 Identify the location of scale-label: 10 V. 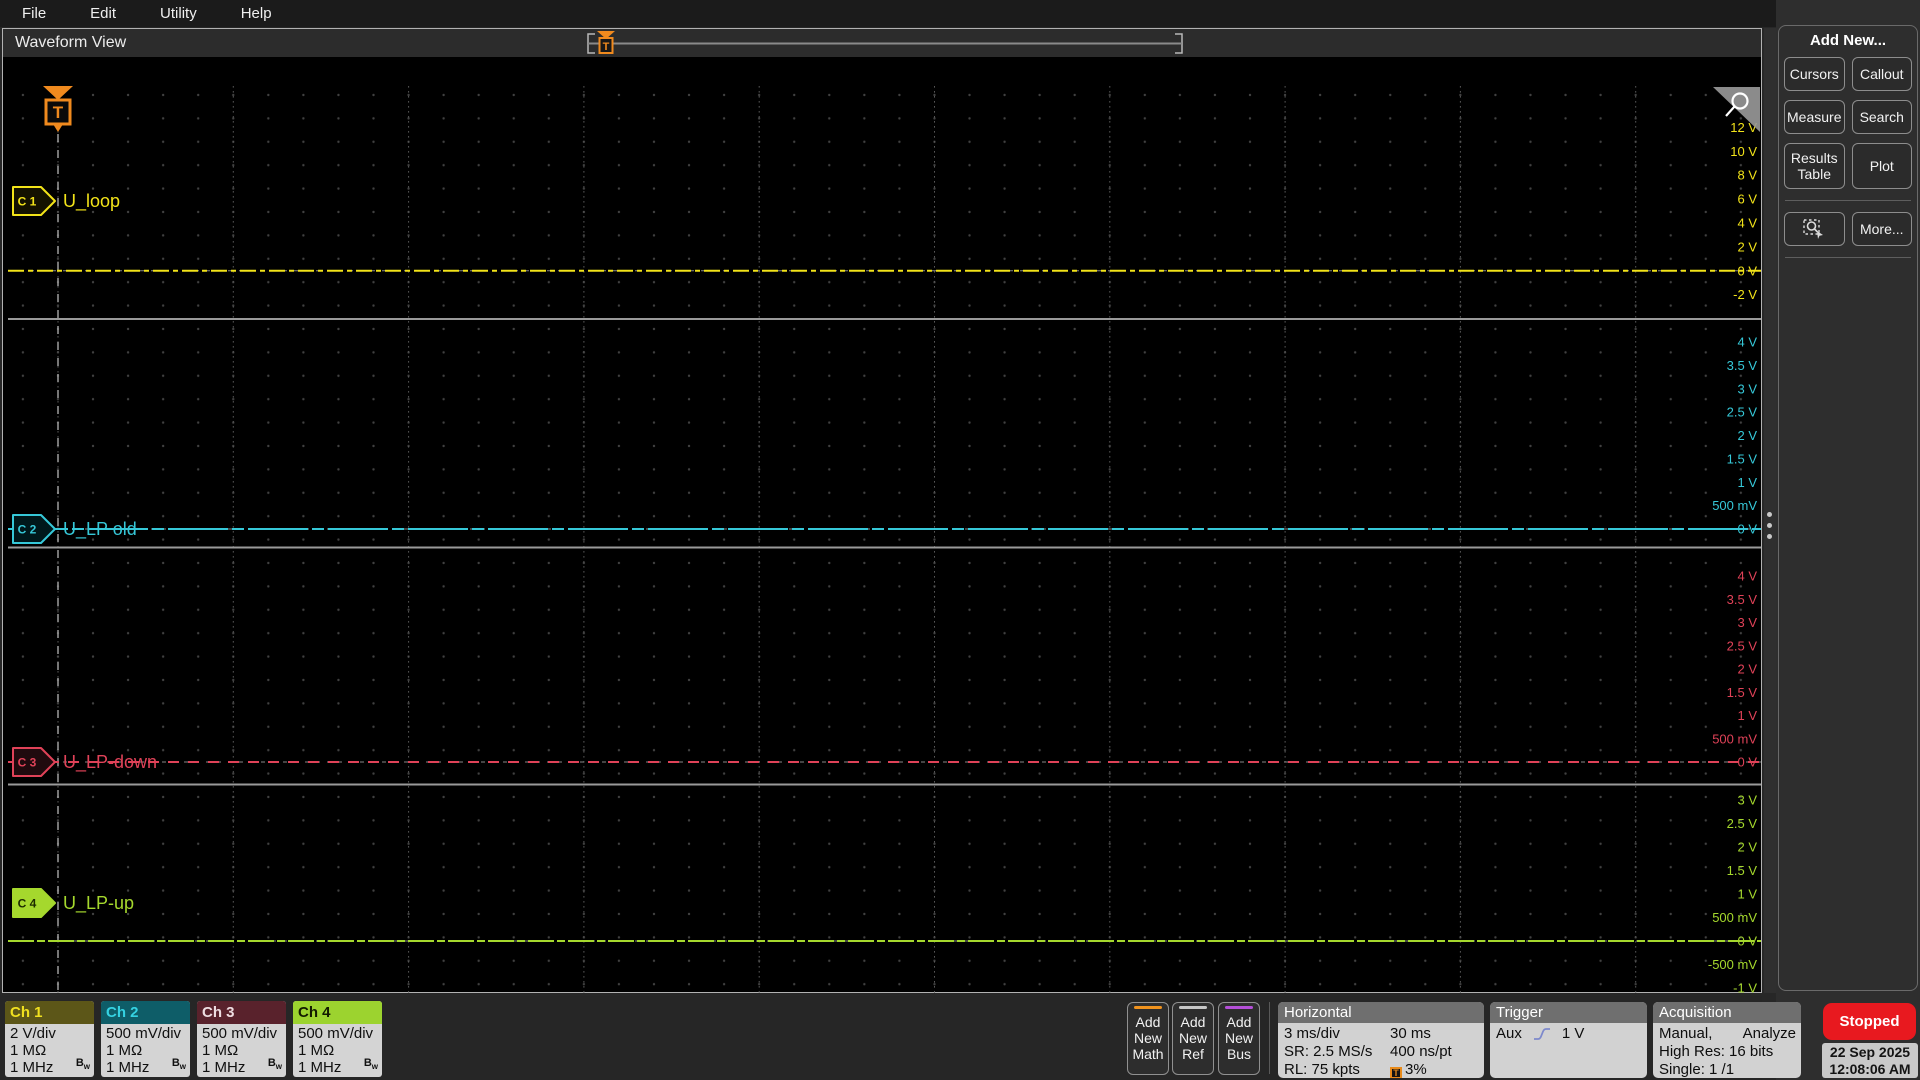
(1743, 151).